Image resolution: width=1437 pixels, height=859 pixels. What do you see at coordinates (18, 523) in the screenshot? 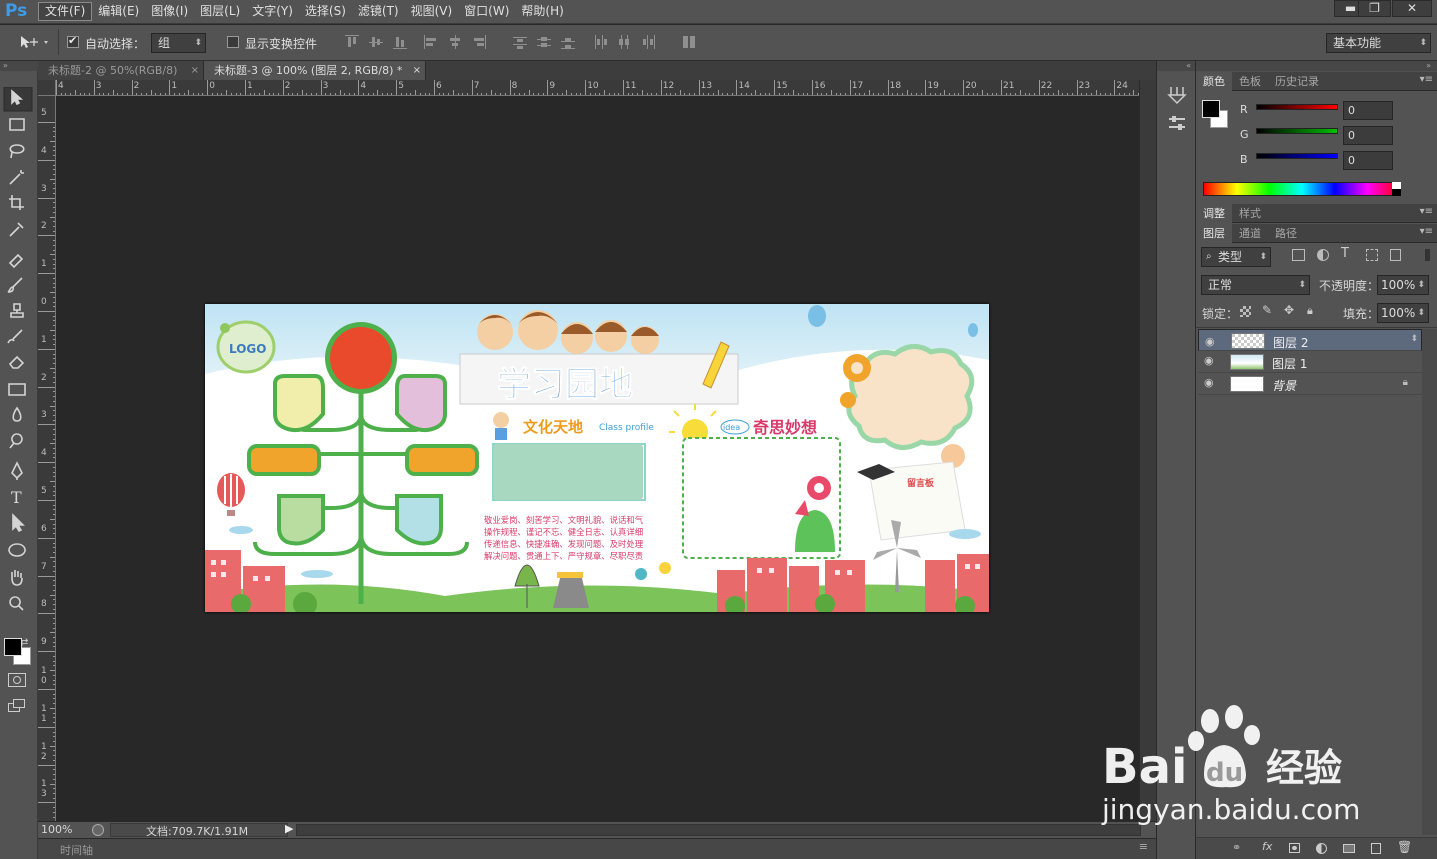
I see `path-select-icon` at bounding box center [18, 523].